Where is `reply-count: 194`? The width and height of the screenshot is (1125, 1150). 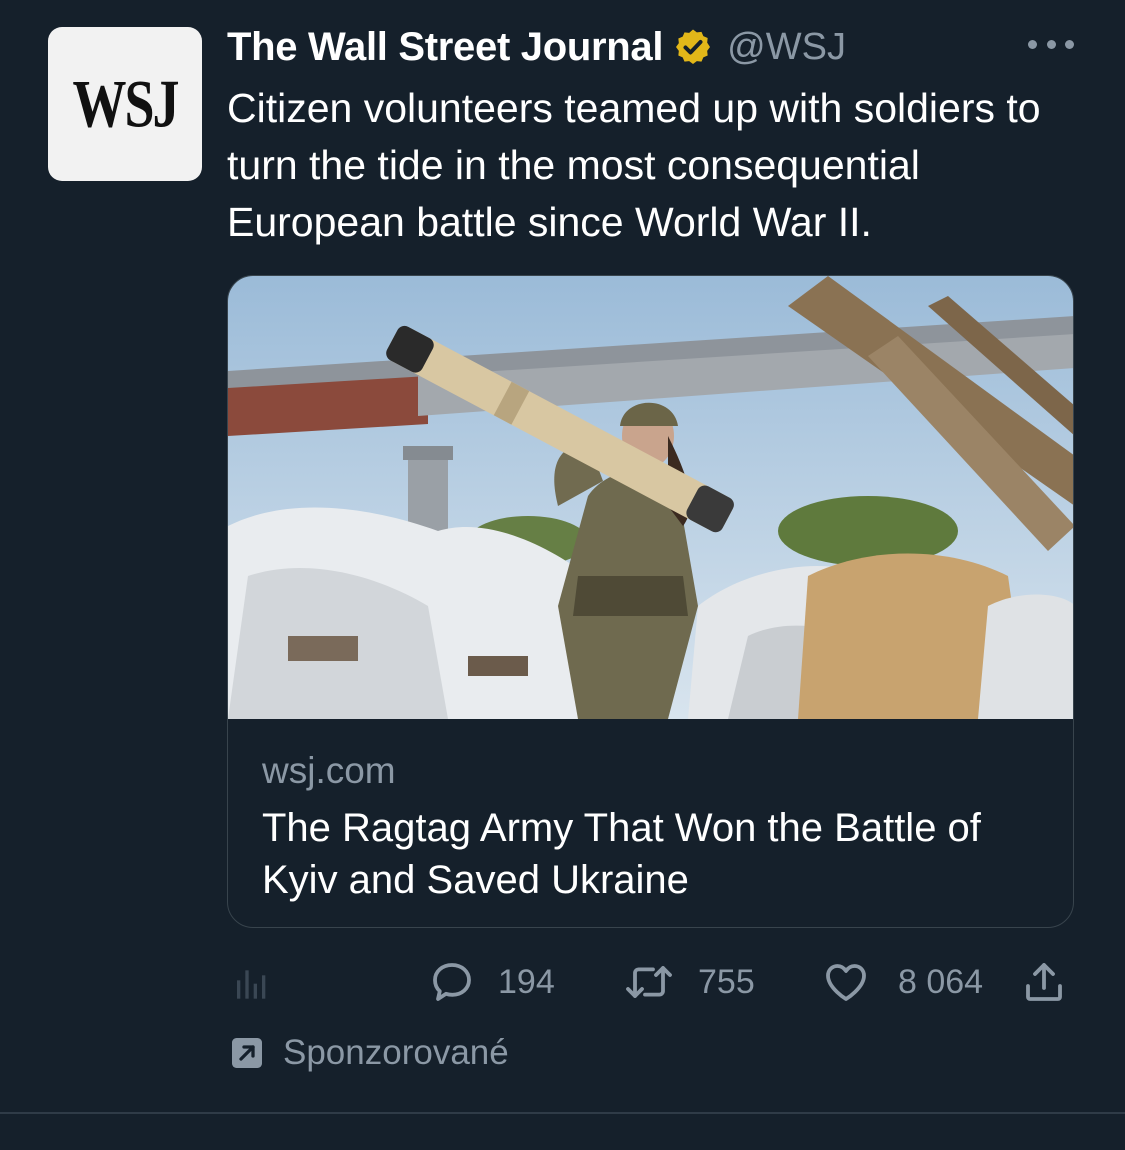 reply-count: 194 is located at coordinates (526, 981).